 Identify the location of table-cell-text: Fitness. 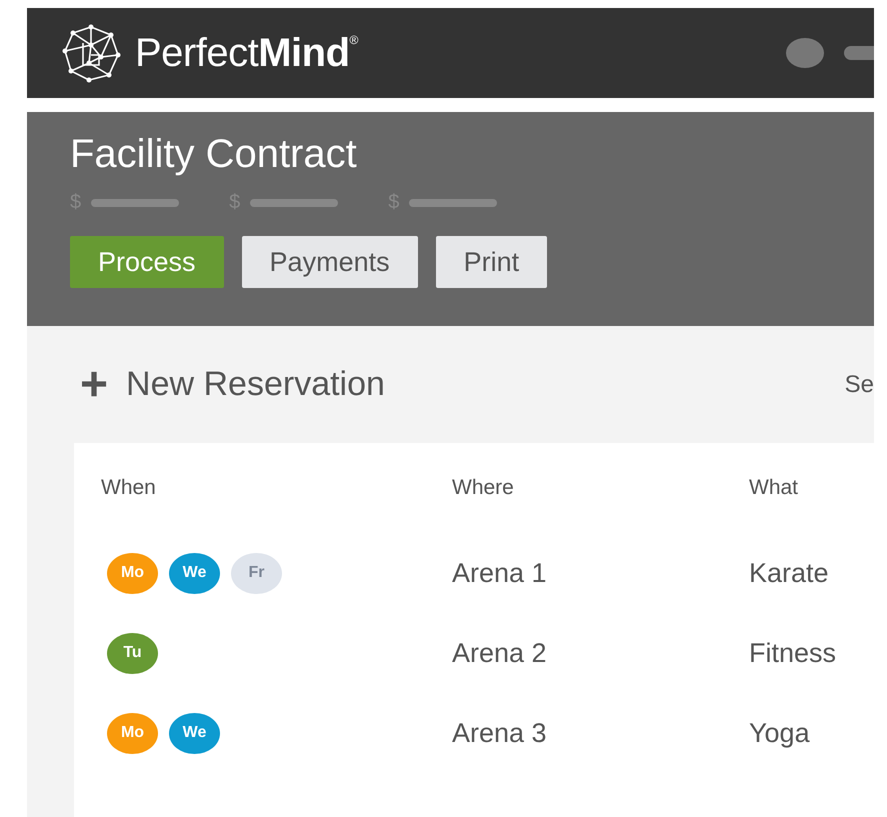
(793, 653).